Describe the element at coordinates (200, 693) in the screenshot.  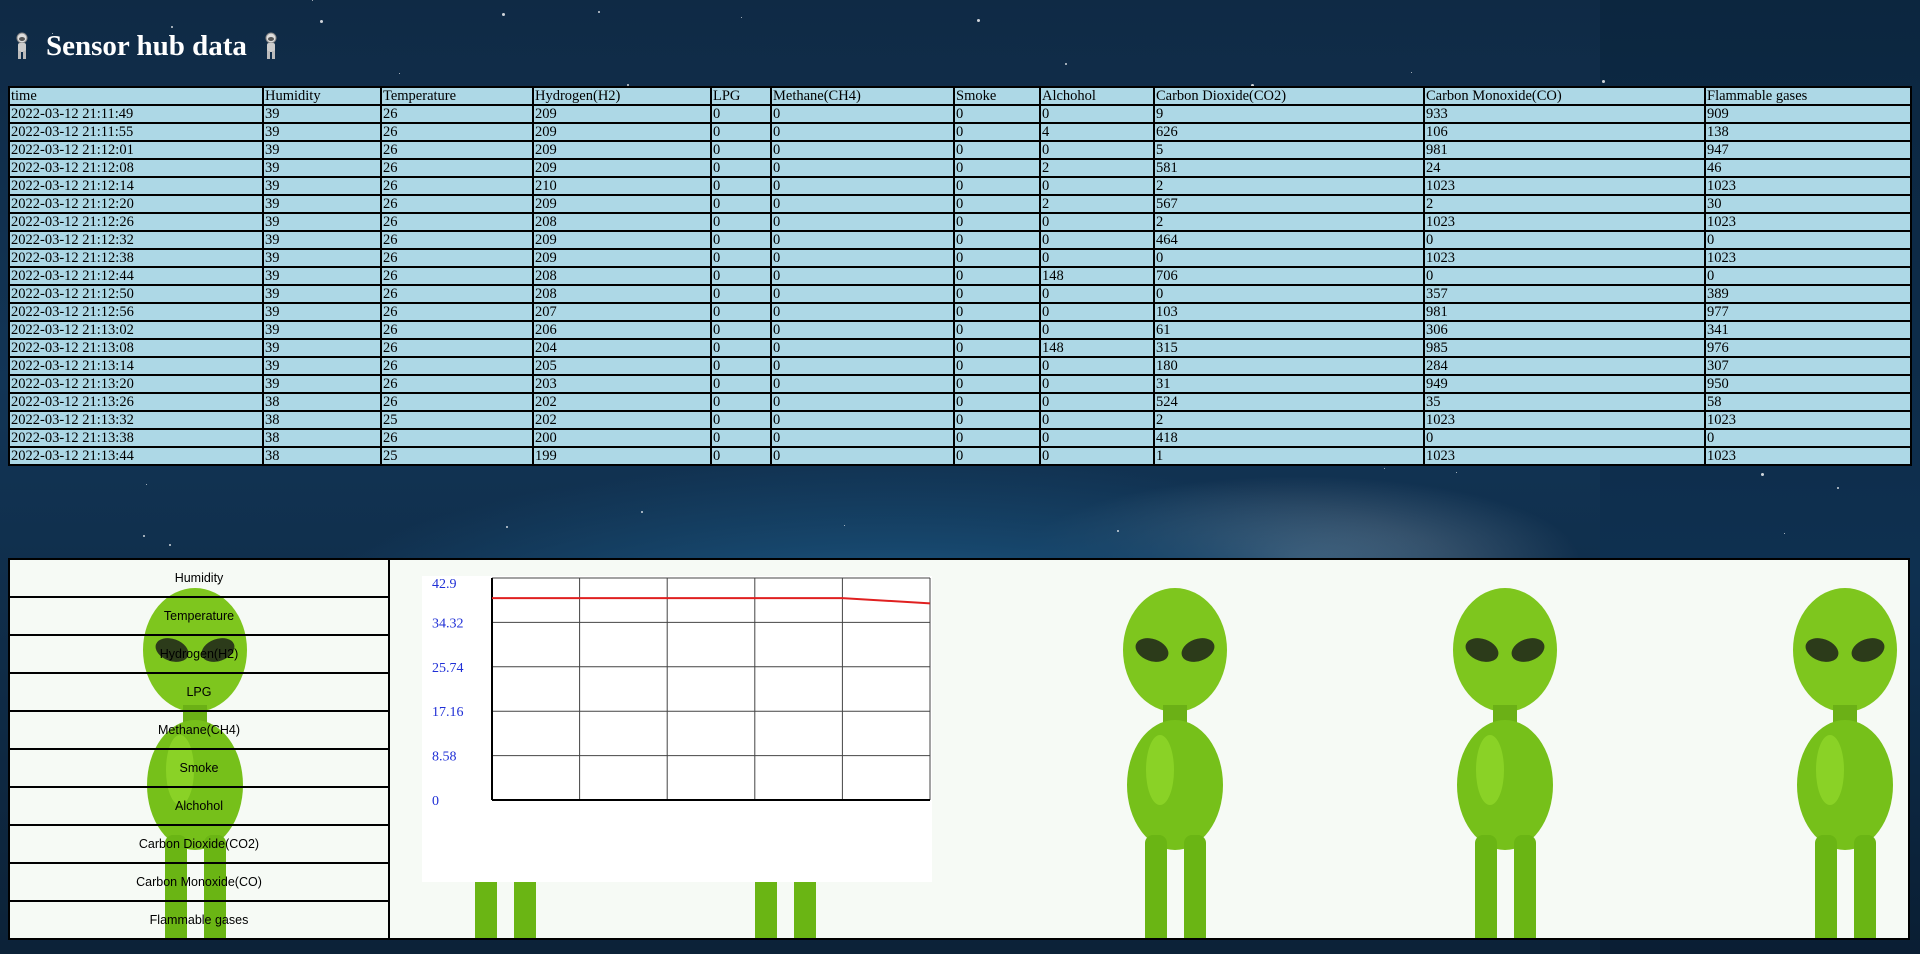
I see `sensor-button: LPG` at that location.